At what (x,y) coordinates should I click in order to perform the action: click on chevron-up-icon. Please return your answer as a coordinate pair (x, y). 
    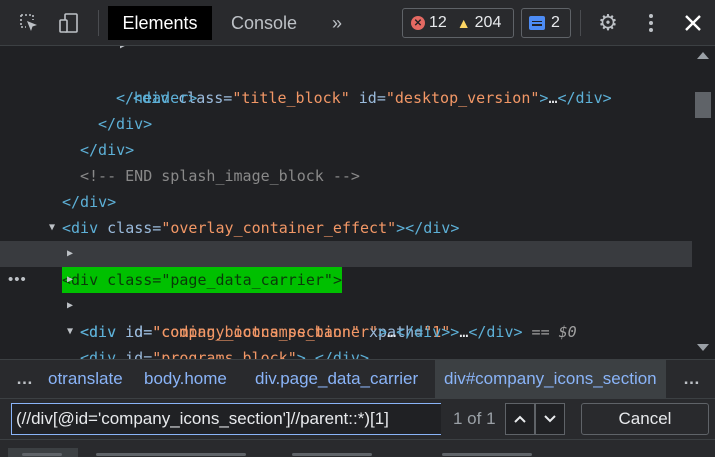
    Looking at the image, I should click on (520, 419).